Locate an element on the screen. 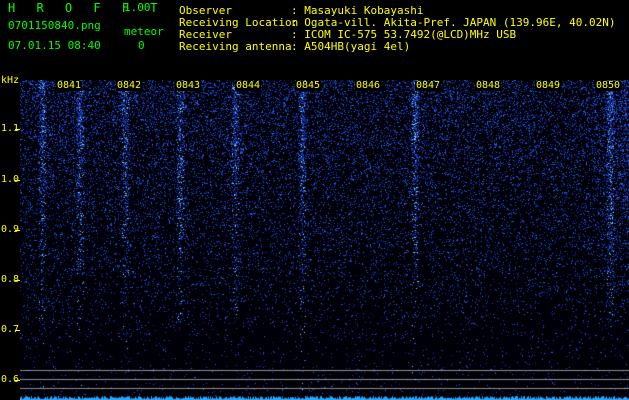 This screenshot has width=629, height=400. time-label: 0844 is located at coordinates (248, 85).